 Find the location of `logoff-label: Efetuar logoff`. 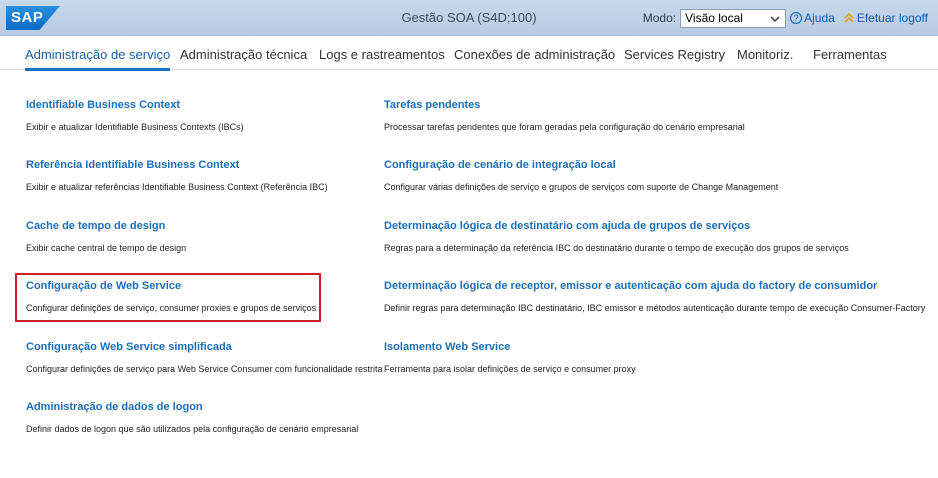

logoff-label: Efetuar logoff is located at coordinates (892, 18).